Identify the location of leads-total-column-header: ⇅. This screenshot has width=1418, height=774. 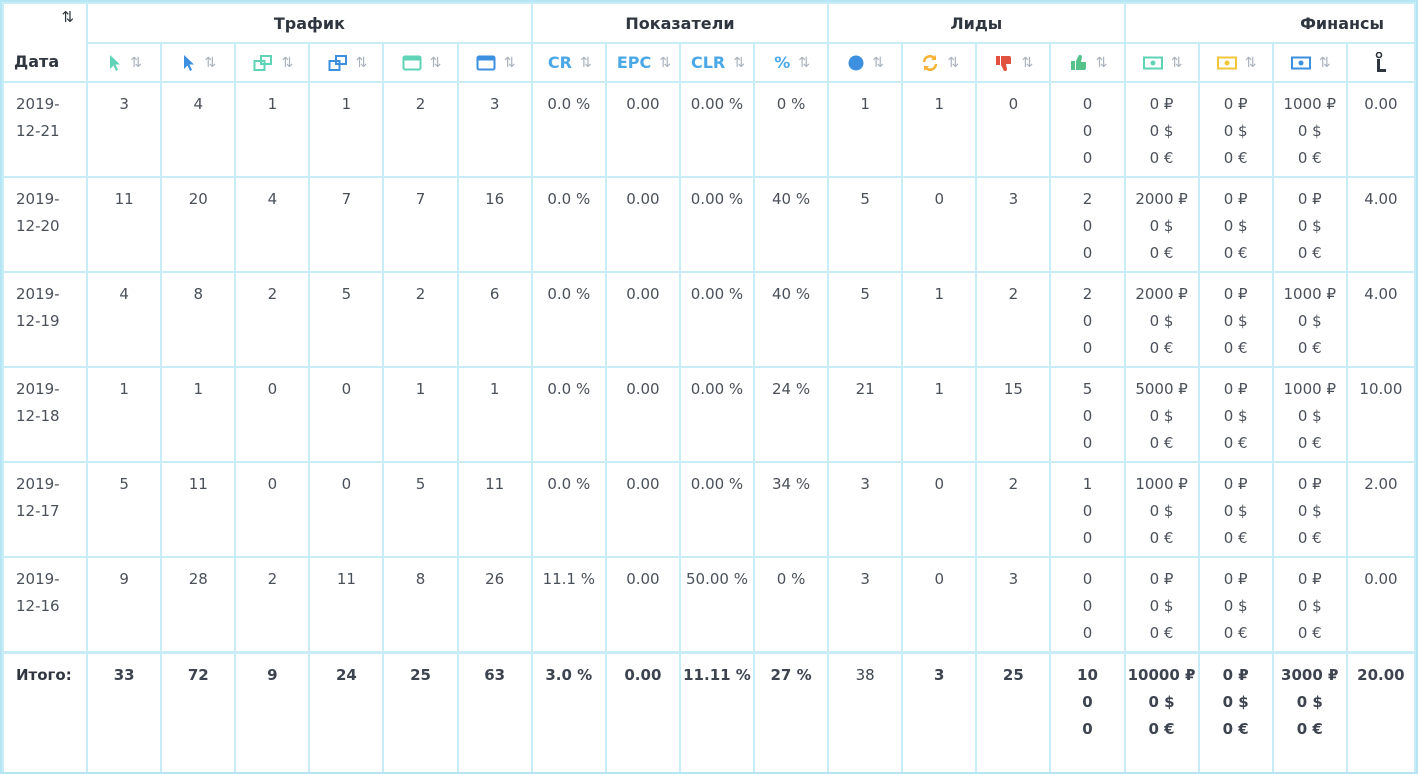
(865, 62).